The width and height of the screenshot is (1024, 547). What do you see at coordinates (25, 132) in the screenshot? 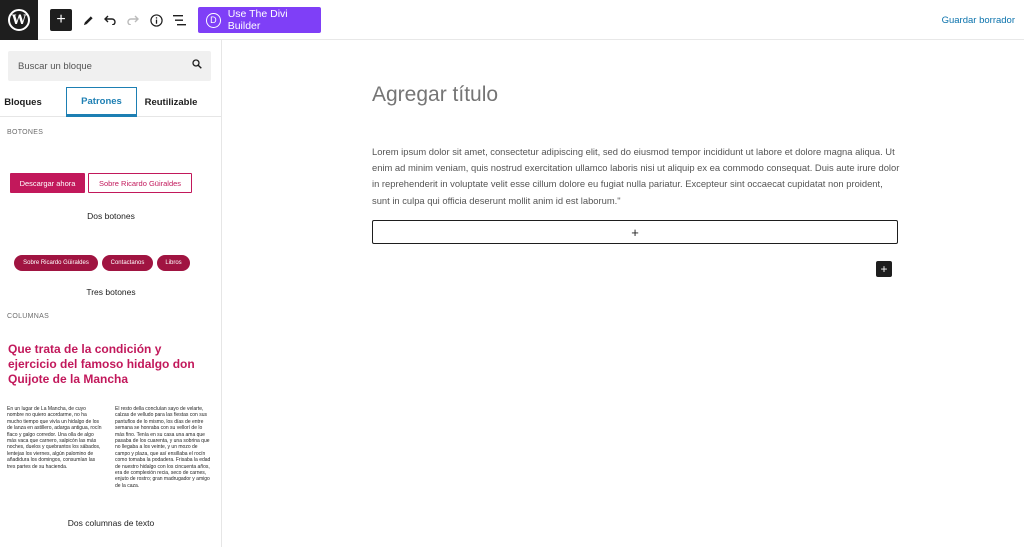
I see `section-label-botones: BOTONES` at bounding box center [25, 132].